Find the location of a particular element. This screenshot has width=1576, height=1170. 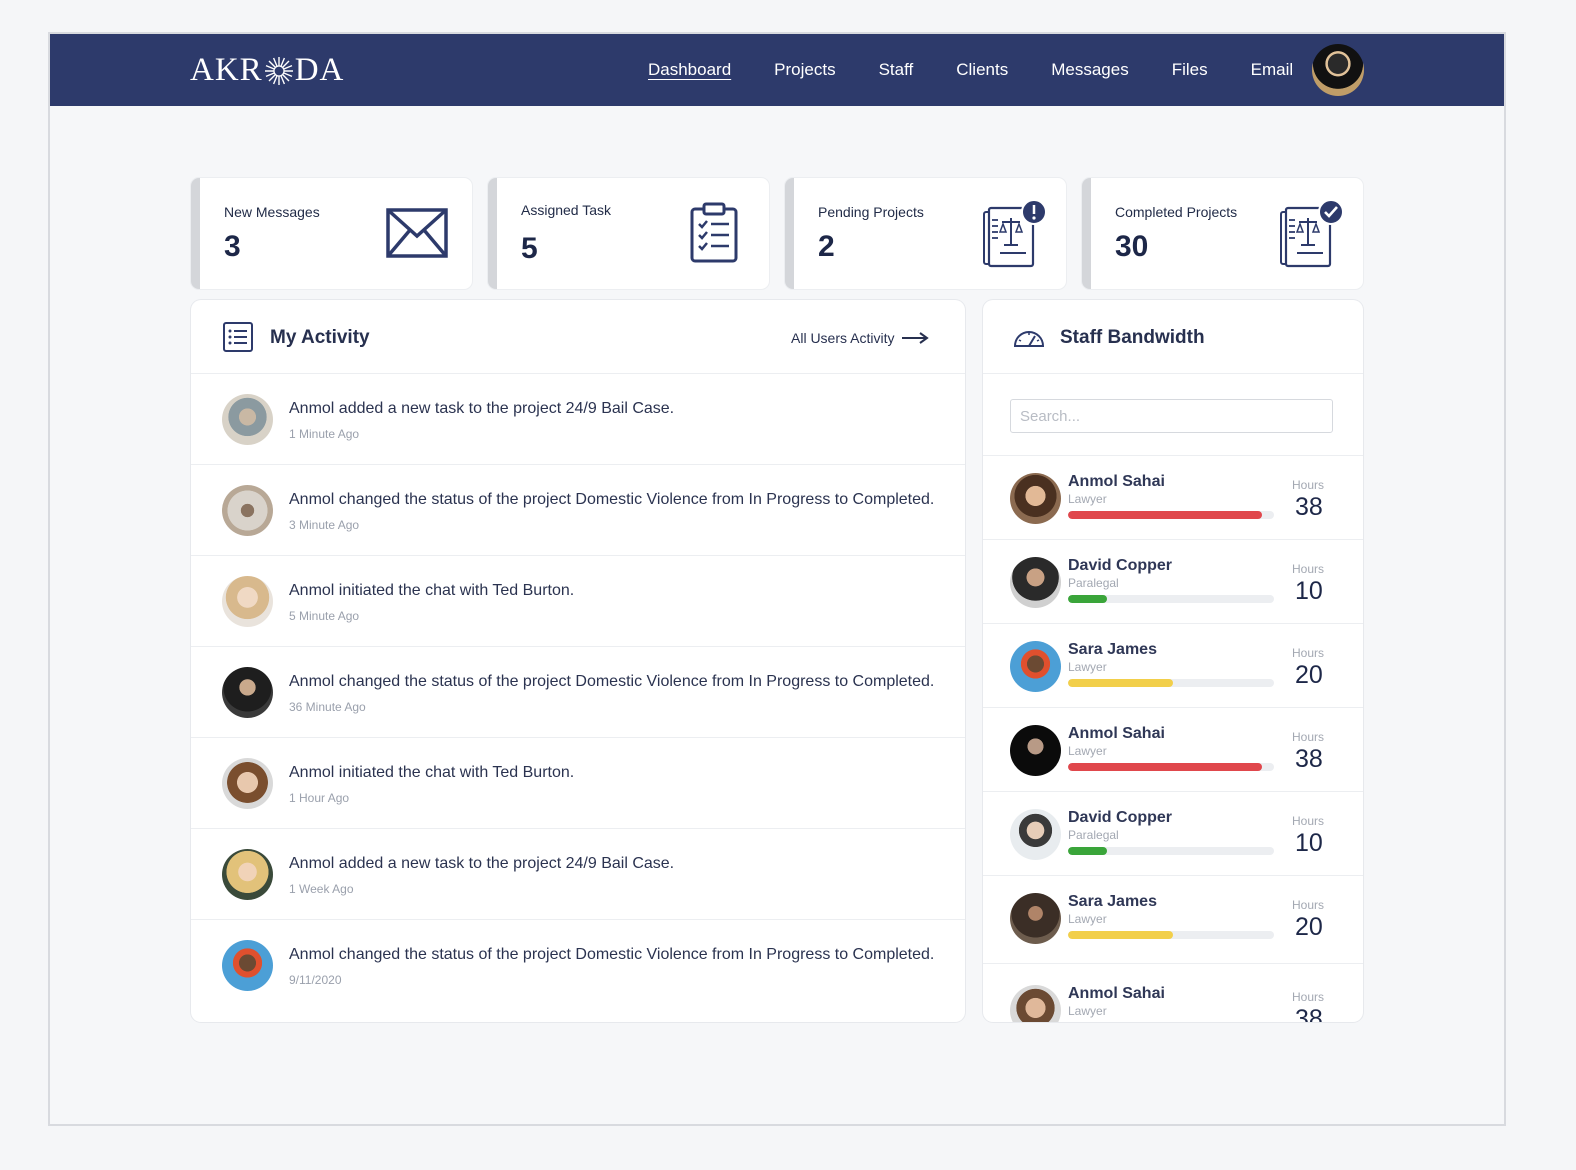

nav-clients: Clients is located at coordinates (982, 70).